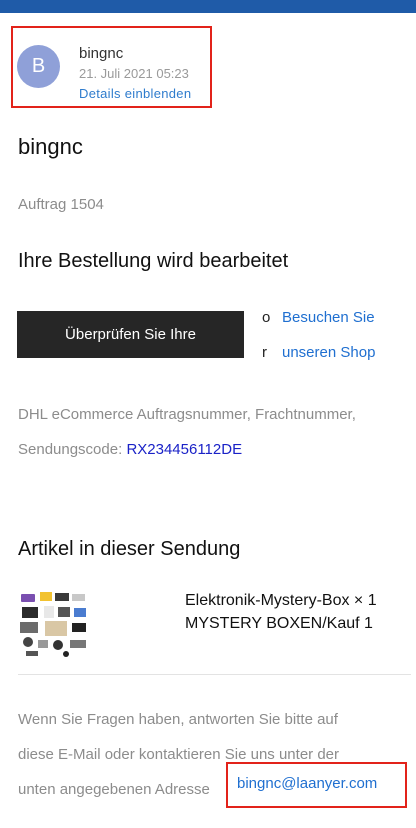  I want to click on visit-shop-bullet-2: r, so click(264, 352).